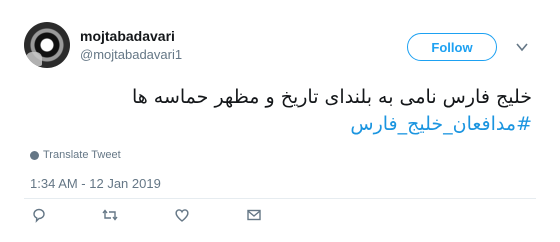  What do you see at coordinates (282, 124) in the screenshot?
I see `hashtag-link: #مدافعان_خلیج_فارس` at bounding box center [282, 124].